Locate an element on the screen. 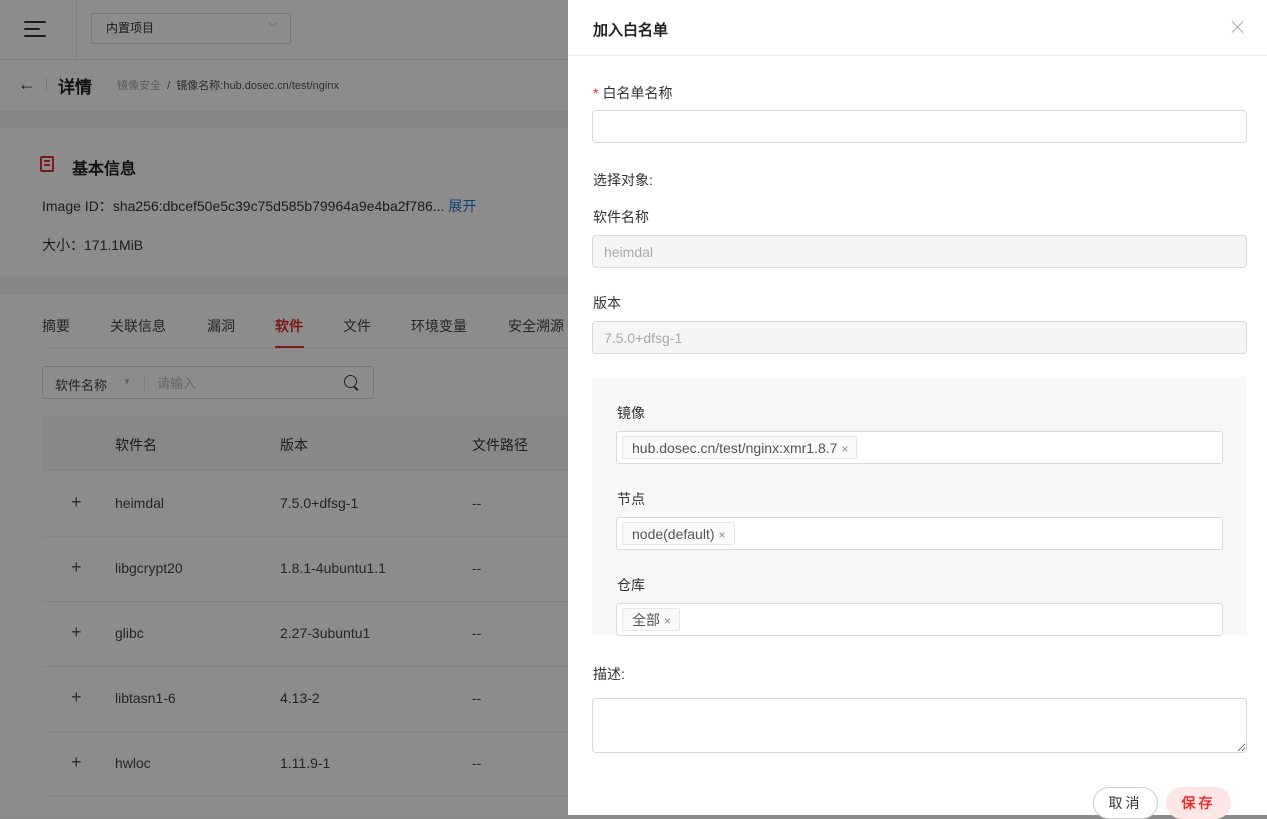  description-textarea is located at coordinates (919, 725).